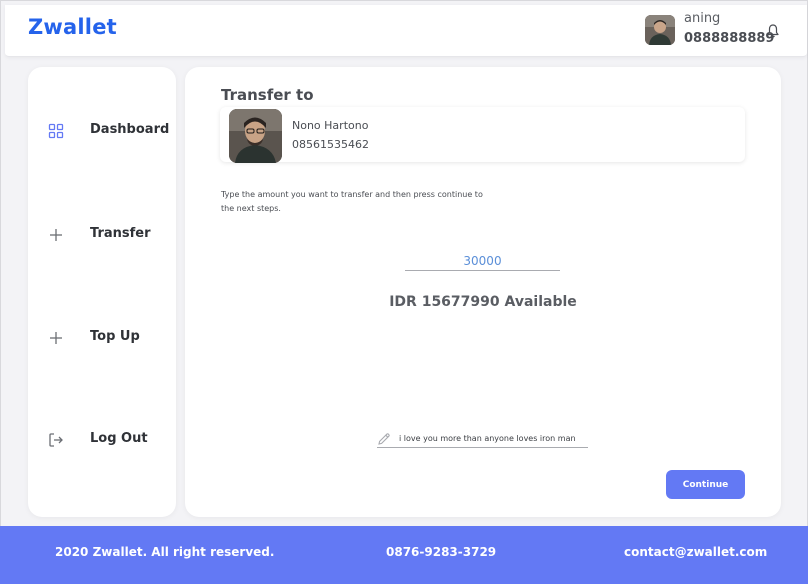 The height and width of the screenshot is (584, 808). Describe the element at coordinates (115, 336) in the screenshot. I see `sidebar-item-label: Top Up` at that location.